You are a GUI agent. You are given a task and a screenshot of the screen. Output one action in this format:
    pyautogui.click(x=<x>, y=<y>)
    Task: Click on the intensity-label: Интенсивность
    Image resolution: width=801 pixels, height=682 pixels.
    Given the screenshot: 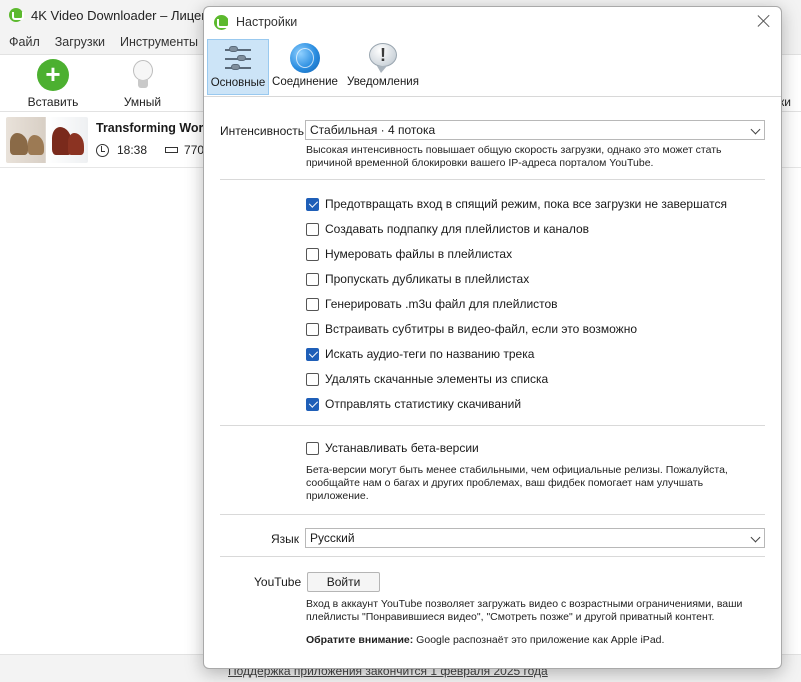 What is the action you would take?
    pyautogui.click(x=262, y=131)
    